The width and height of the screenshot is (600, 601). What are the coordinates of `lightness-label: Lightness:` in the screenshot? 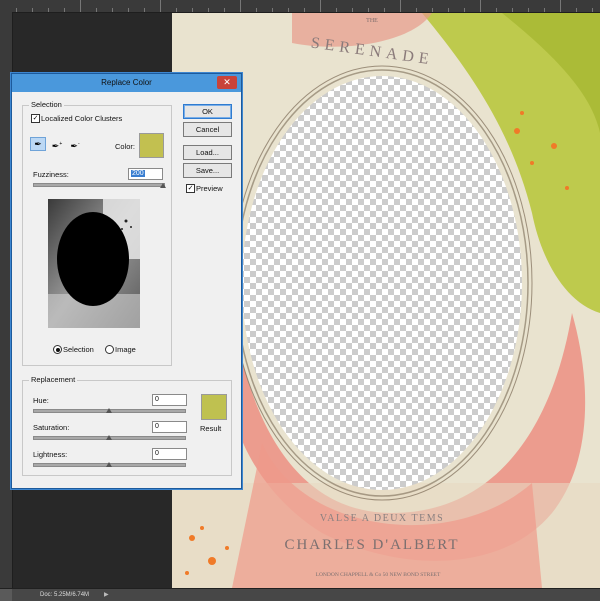 It's located at (50, 454).